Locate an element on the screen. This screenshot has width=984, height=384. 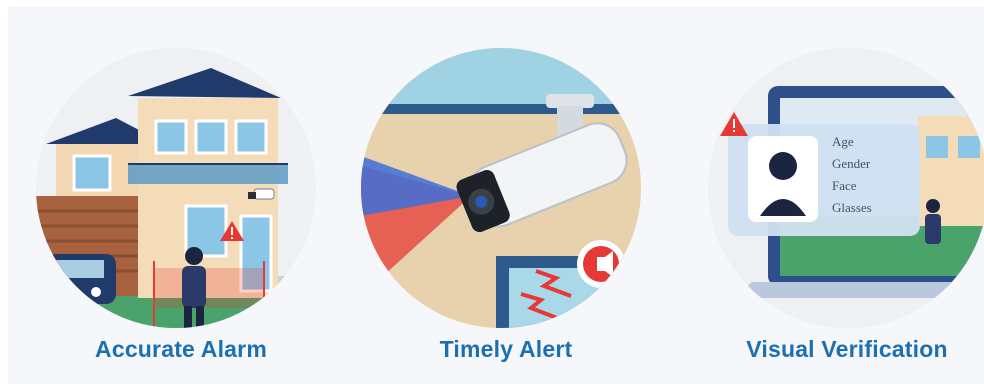
attribute-age: Age is located at coordinates (843, 141).